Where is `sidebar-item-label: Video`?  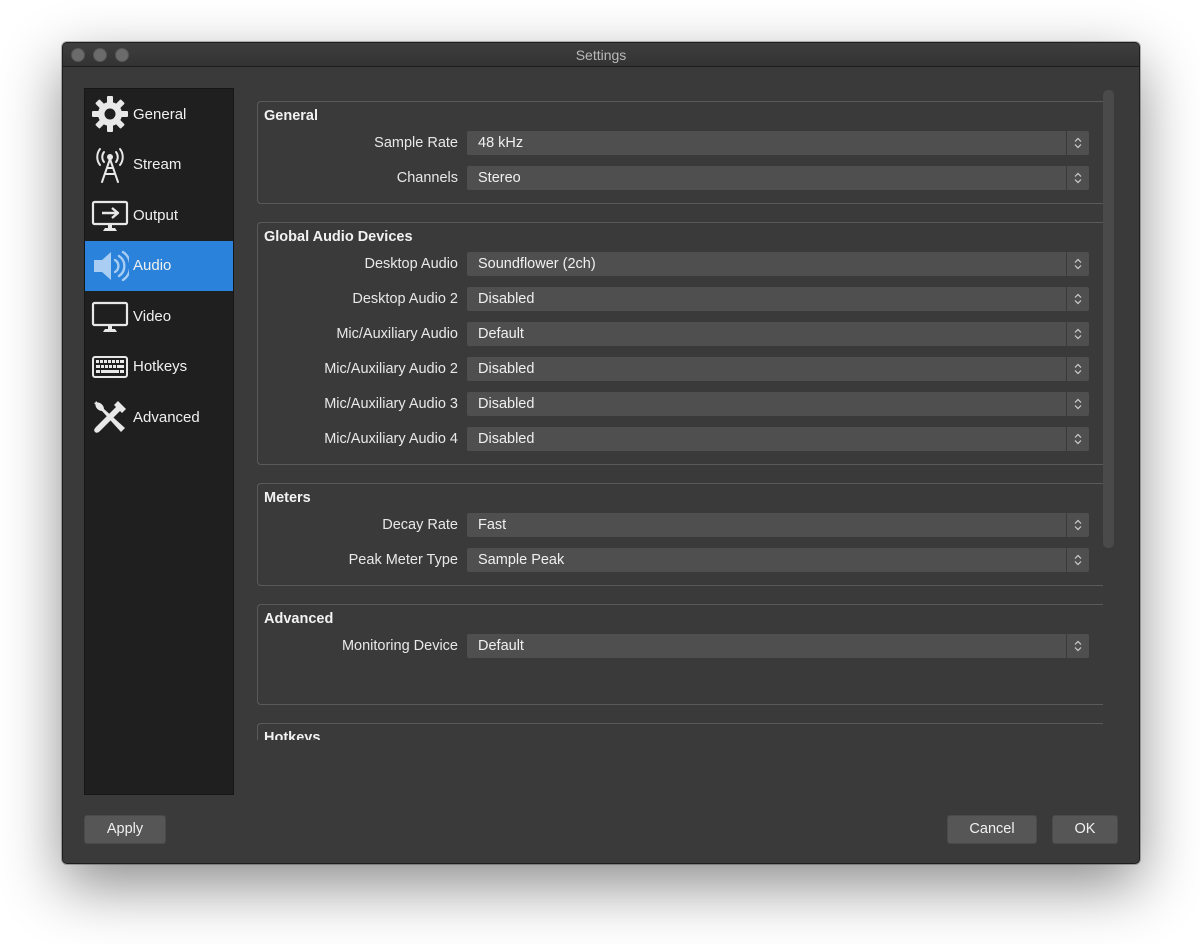 sidebar-item-label: Video is located at coordinates (152, 316).